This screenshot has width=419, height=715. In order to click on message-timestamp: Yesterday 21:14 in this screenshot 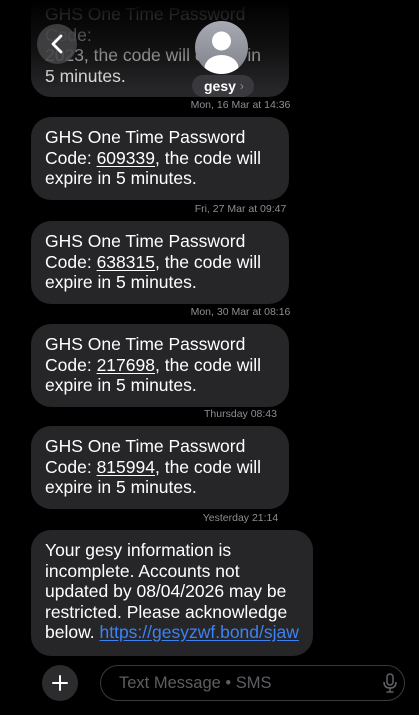, I will do `click(240, 518)`.